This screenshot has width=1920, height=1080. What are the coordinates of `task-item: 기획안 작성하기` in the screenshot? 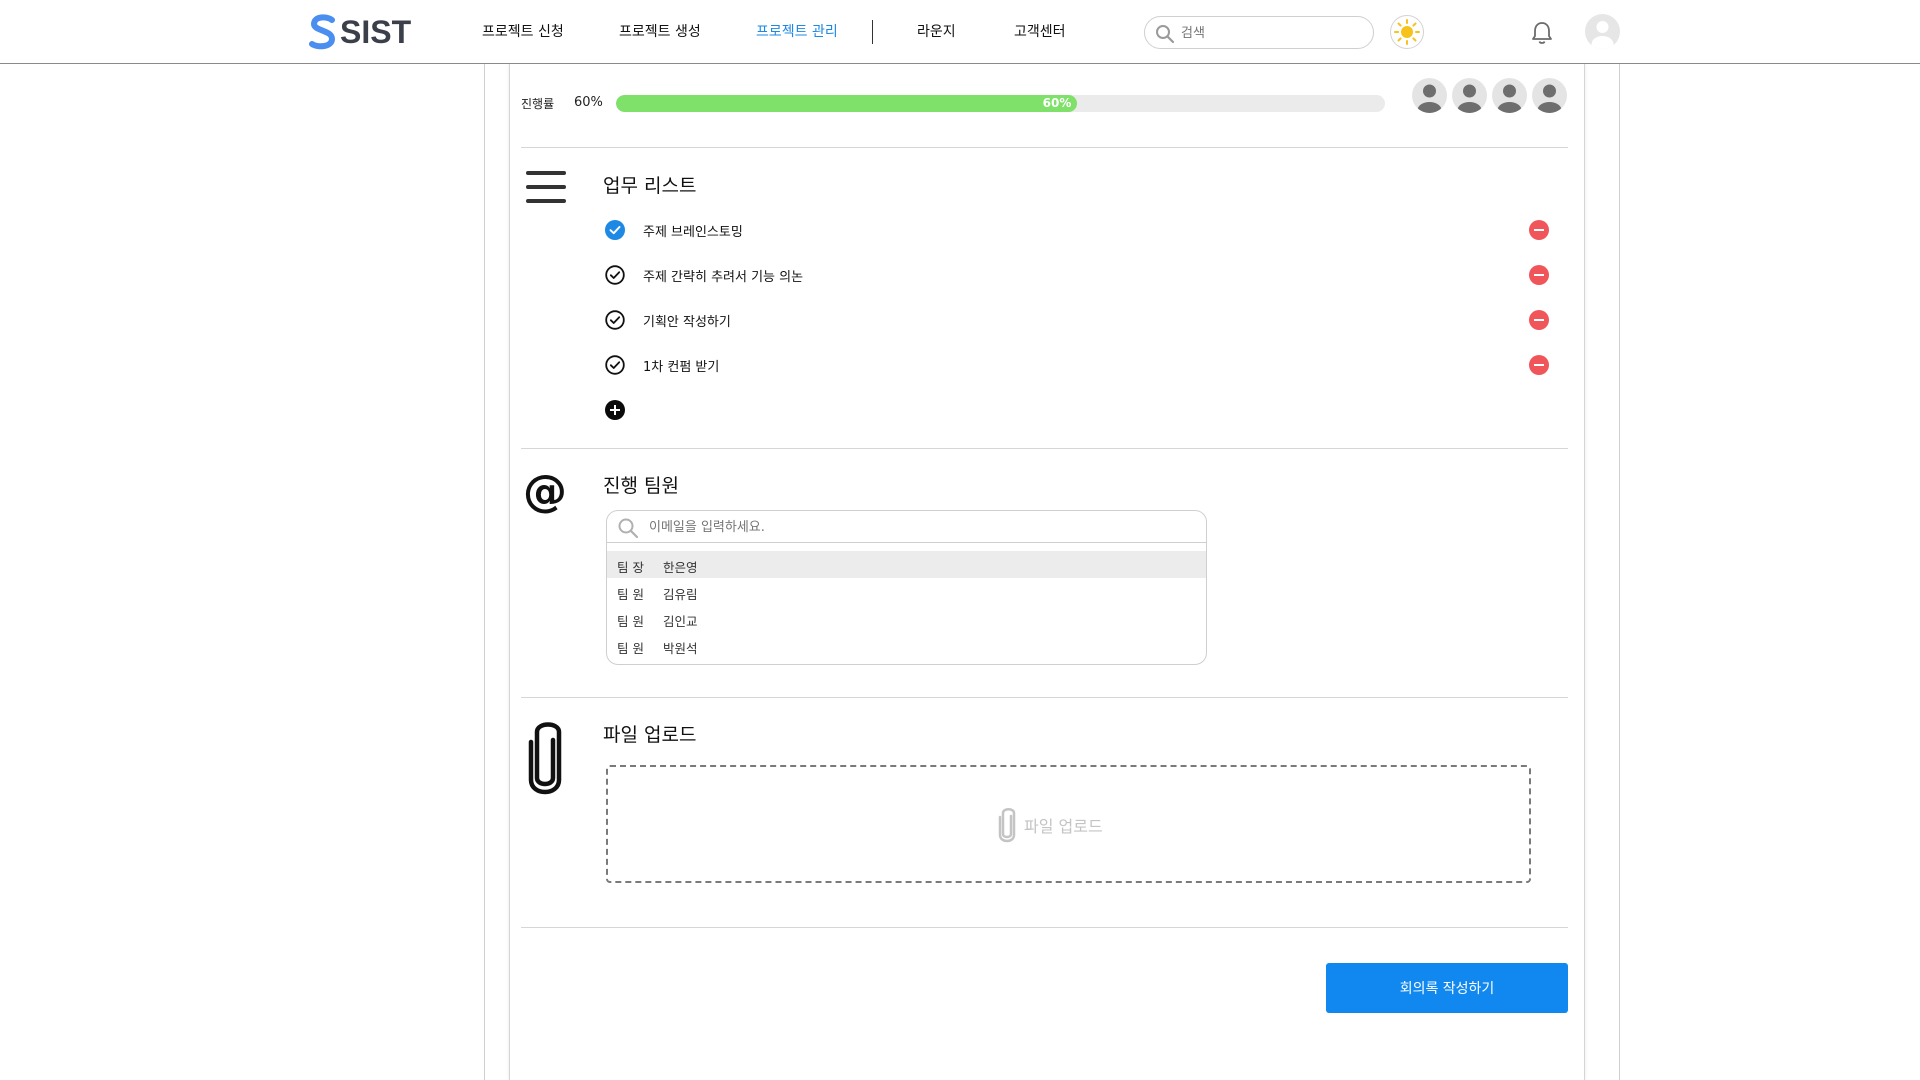 It's located at (1077, 320).